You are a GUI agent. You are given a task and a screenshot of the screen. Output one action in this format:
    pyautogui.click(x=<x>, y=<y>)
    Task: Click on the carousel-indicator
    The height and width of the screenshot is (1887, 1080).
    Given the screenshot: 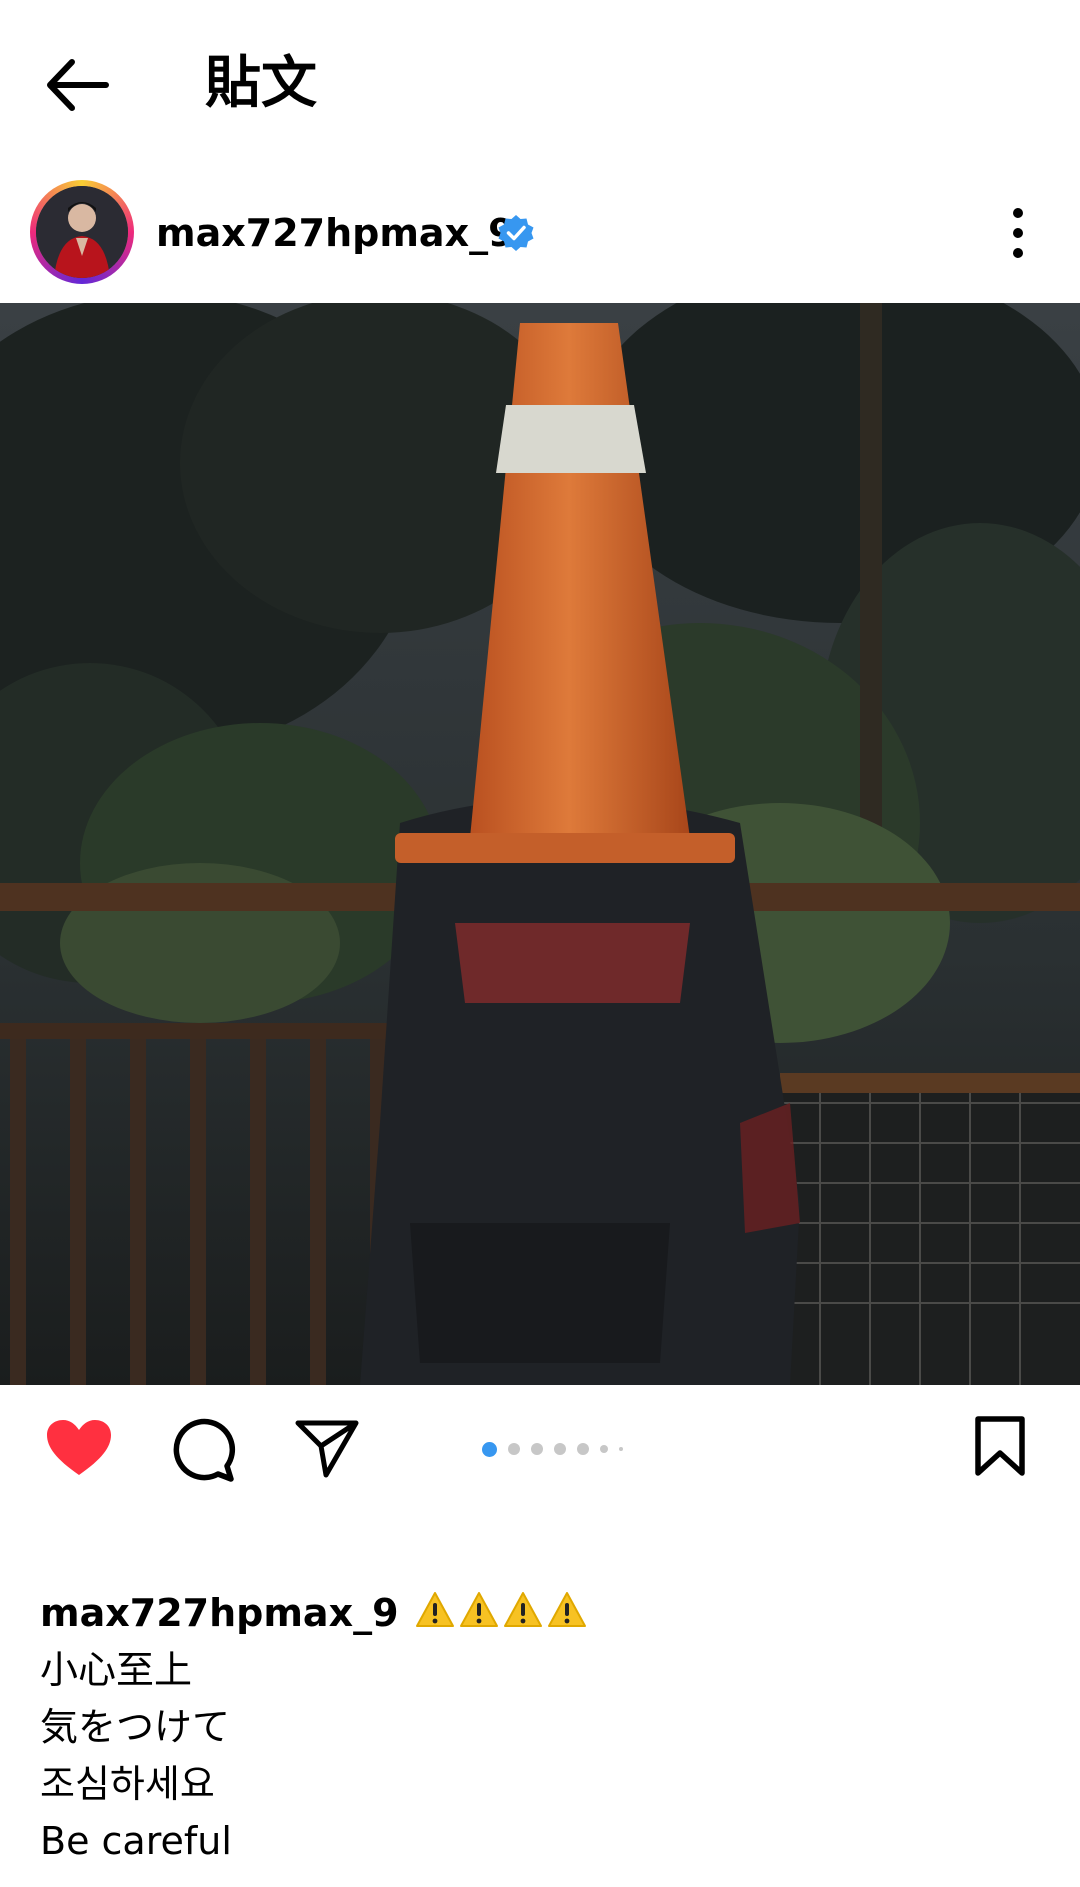 What is the action you would take?
    pyautogui.click(x=552, y=1449)
    